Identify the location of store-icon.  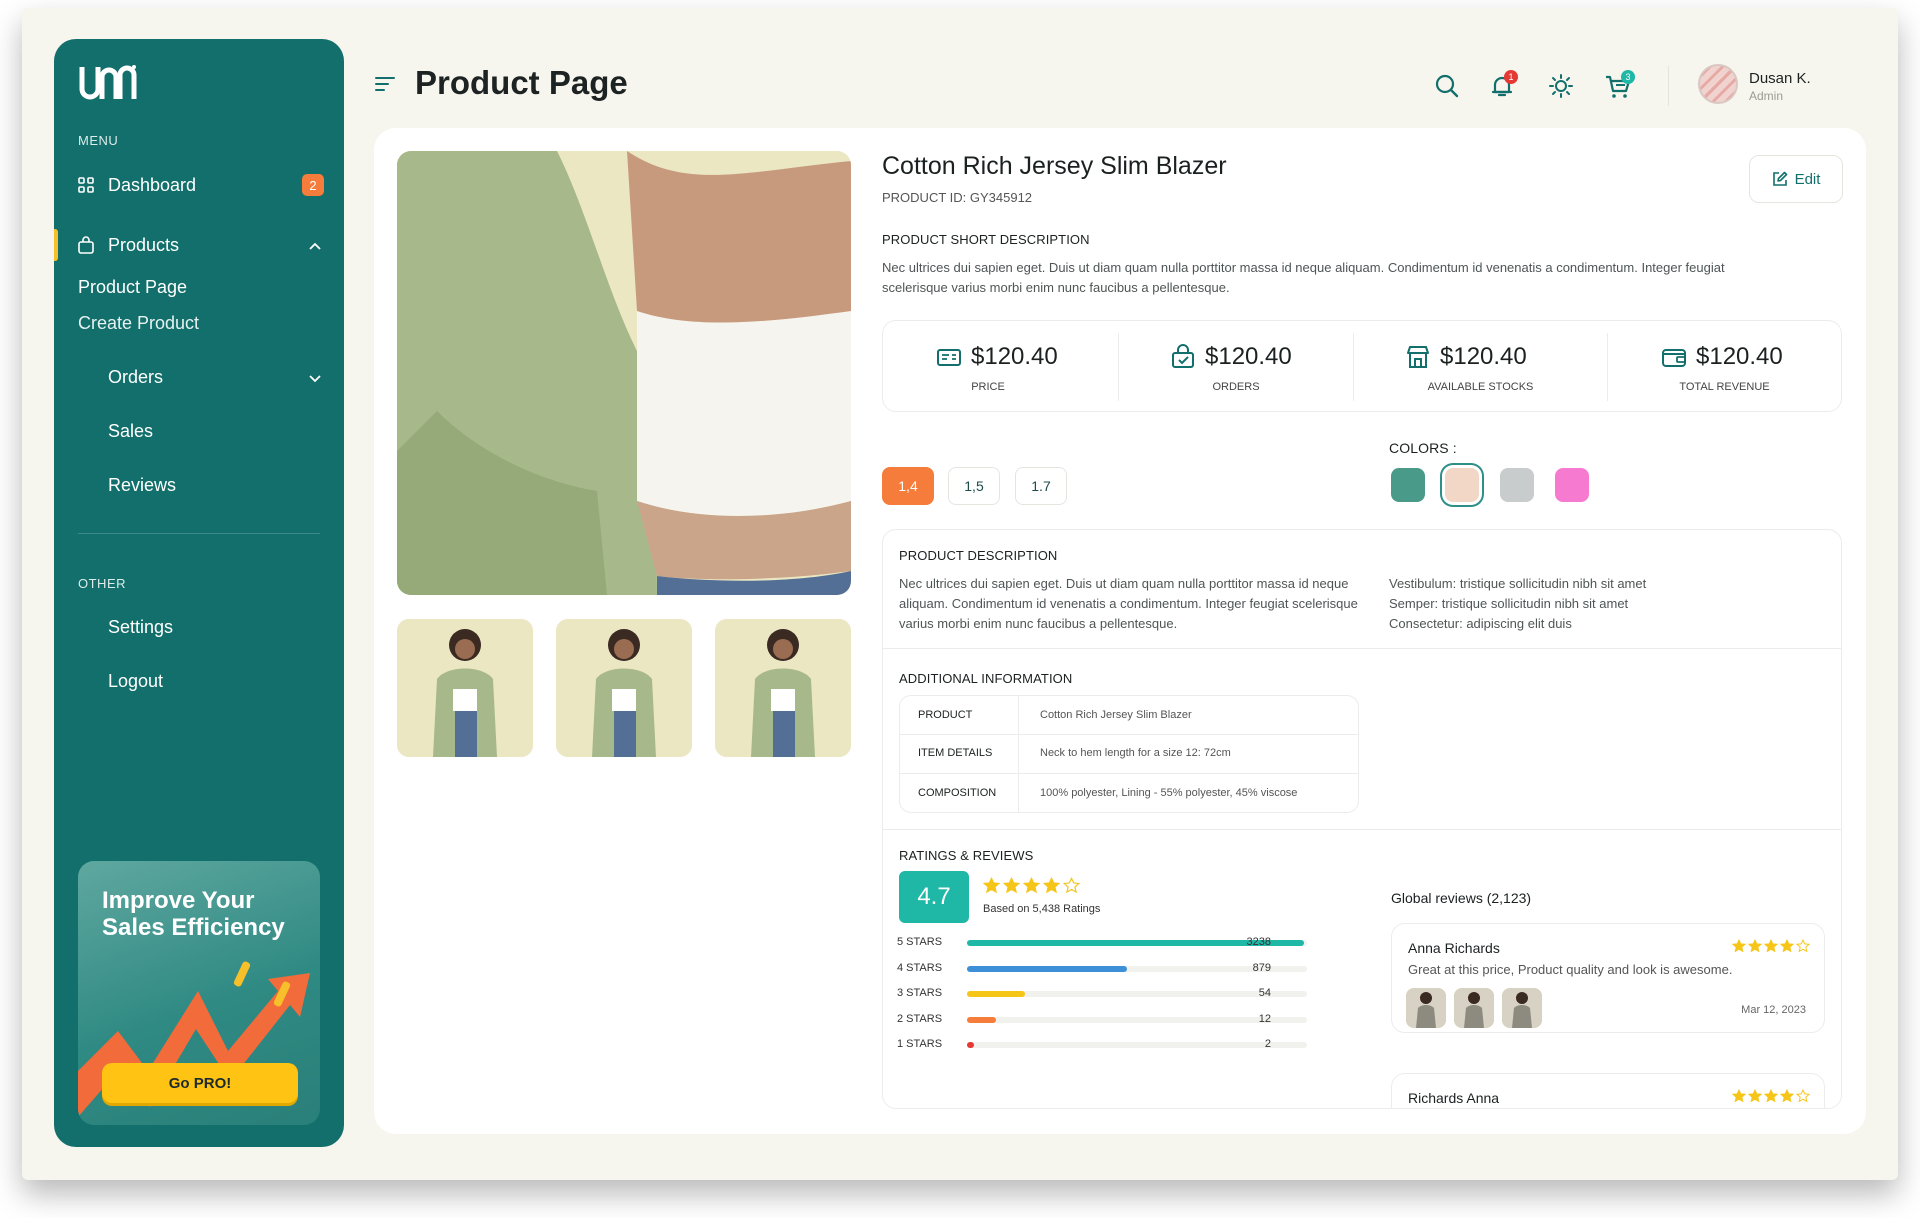
(1418, 357).